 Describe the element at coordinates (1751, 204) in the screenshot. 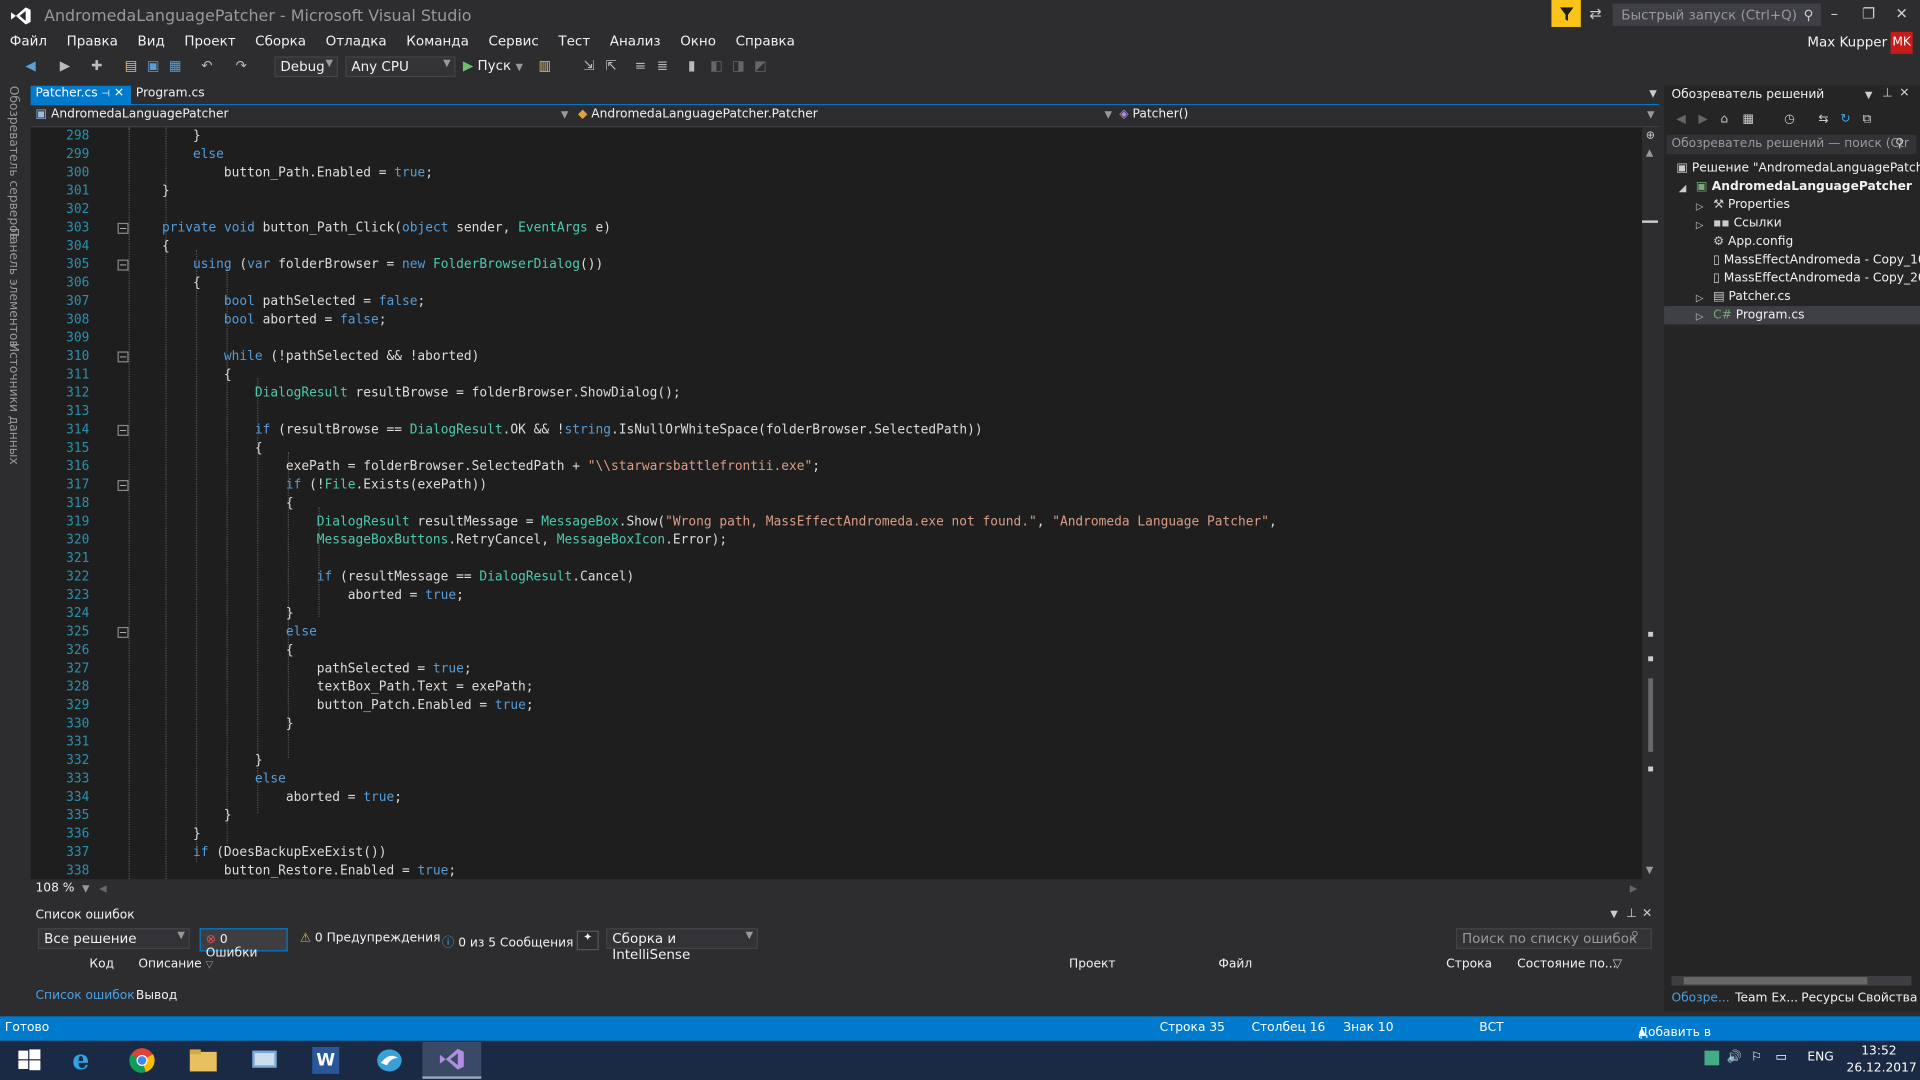

I see `tree-properties: ⚒ Properties` at that location.